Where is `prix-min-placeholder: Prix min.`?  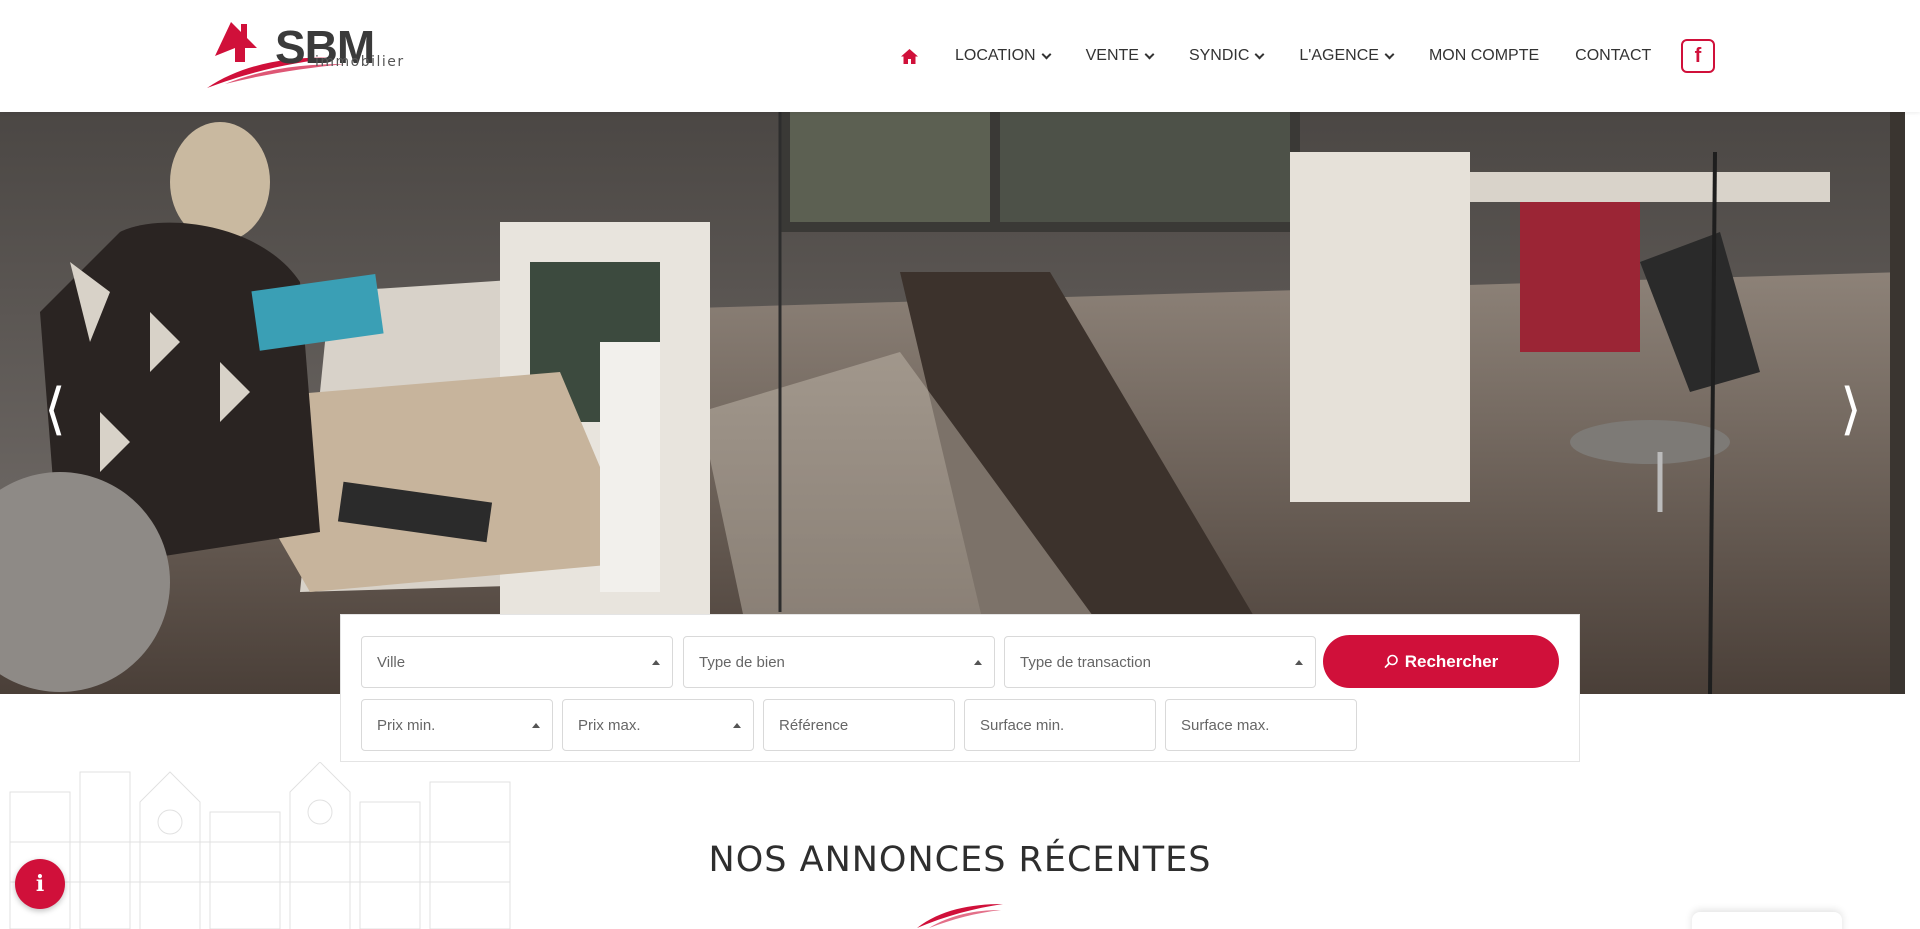
prix-min-placeholder: Prix min. is located at coordinates (406, 725).